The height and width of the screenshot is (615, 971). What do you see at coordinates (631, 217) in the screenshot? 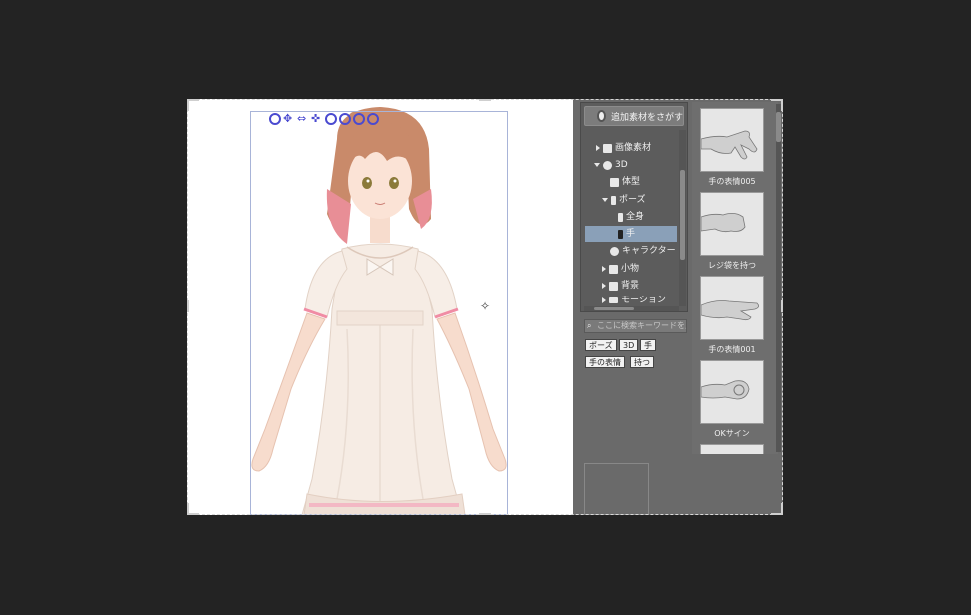
I see `tree-item-full-body: 全身` at bounding box center [631, 217].